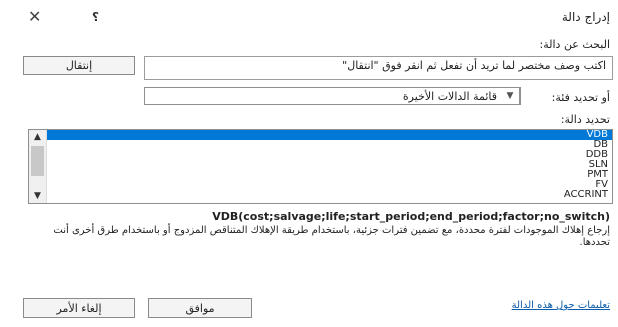 This screenshot has width=618, height=327. Describe the element at coordinates (329, 175) in the screenshot. I see `list-item-pmt: PMT` at that location.